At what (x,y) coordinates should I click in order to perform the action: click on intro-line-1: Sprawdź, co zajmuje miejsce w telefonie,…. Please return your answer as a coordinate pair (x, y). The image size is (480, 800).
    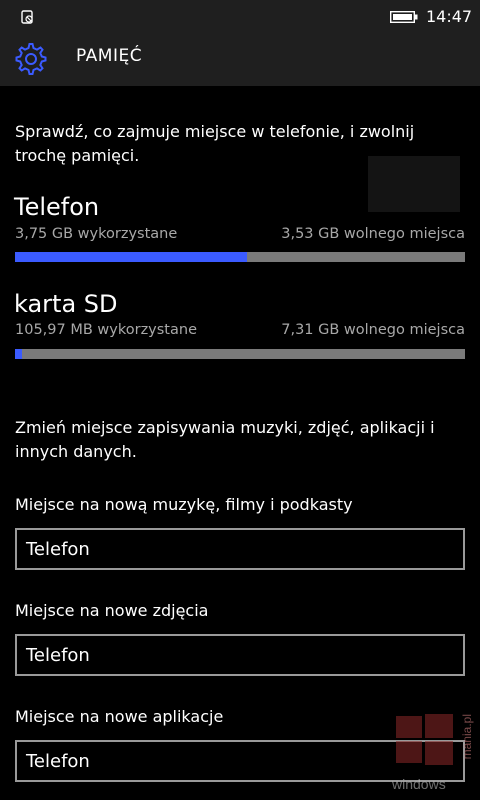
    Looking at the image, I should click on (215, 131).